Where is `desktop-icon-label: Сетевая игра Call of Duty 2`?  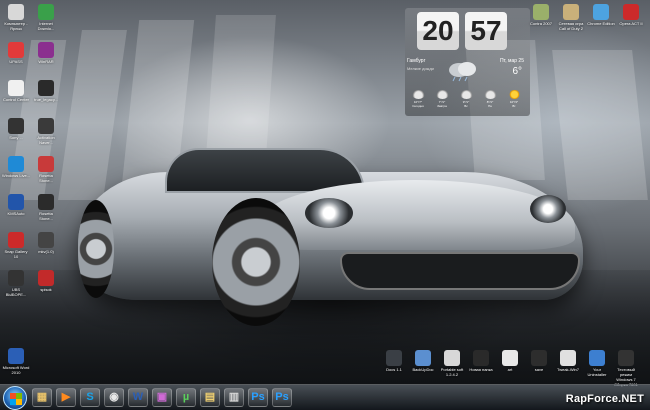 desktop-icon-label: Сетевая игра Call of Duty 2 is located at coordinates (571, 26).